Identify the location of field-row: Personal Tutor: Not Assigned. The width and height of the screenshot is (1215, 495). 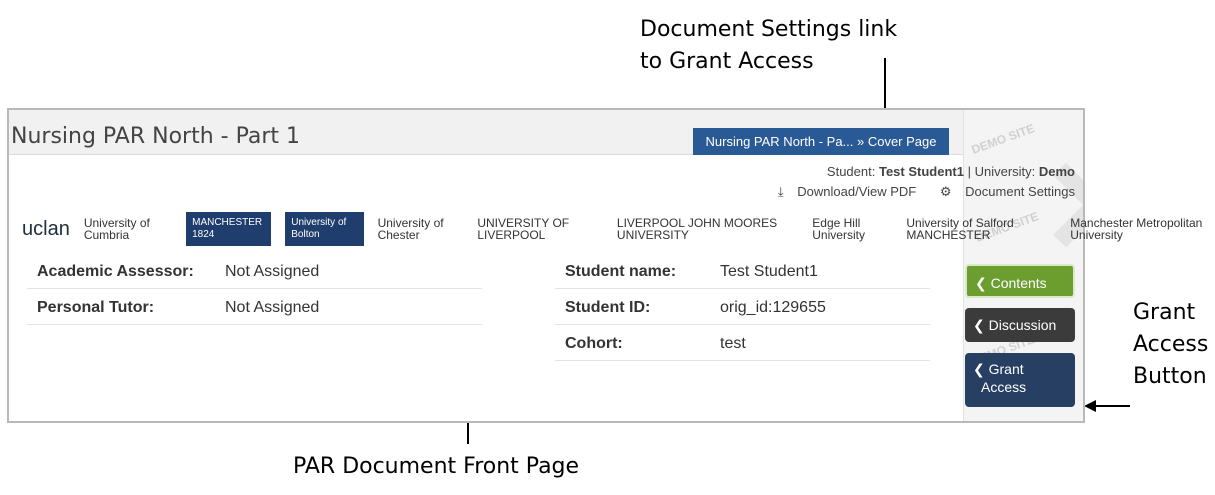
(254, 307).